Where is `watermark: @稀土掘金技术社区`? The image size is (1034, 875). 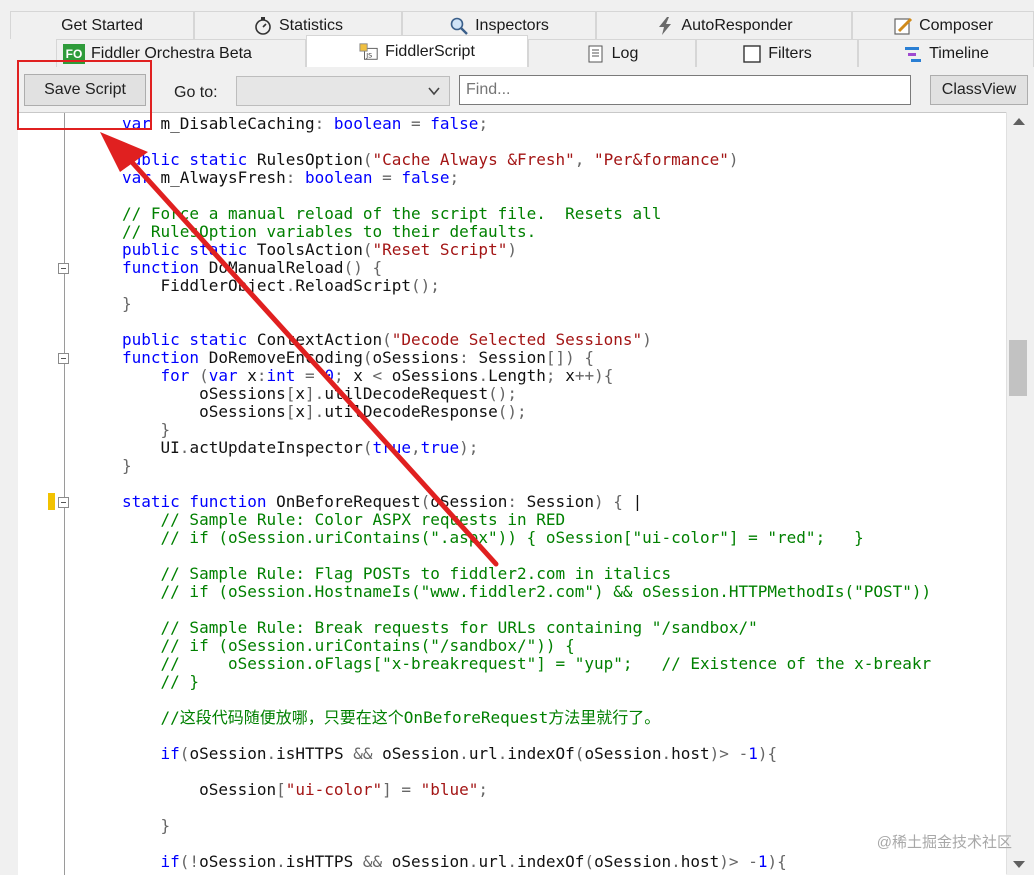
watermark: @稀土掘金技术社区 is located at coordinates (944, 842).